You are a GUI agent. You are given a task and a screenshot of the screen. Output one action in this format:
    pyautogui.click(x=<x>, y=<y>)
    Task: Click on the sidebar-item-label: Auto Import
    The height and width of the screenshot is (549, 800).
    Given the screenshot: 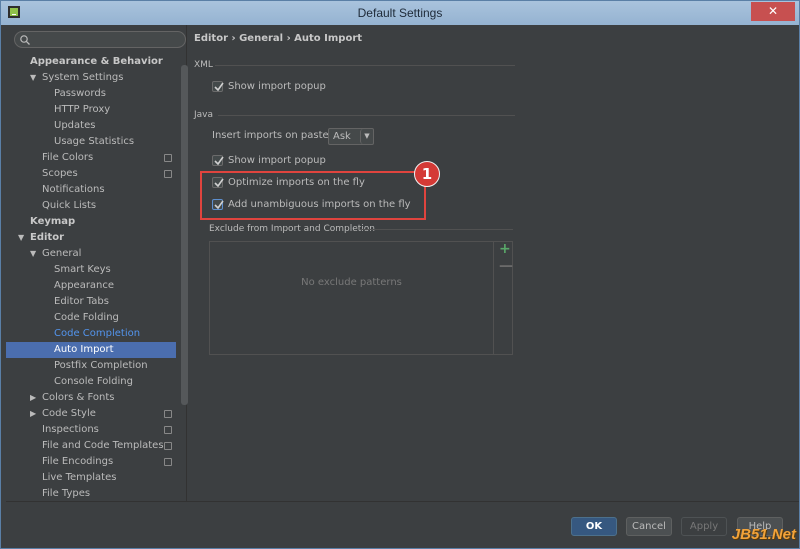 What is the action you would take?
    pyautogui.click(x=84, y=349)
    